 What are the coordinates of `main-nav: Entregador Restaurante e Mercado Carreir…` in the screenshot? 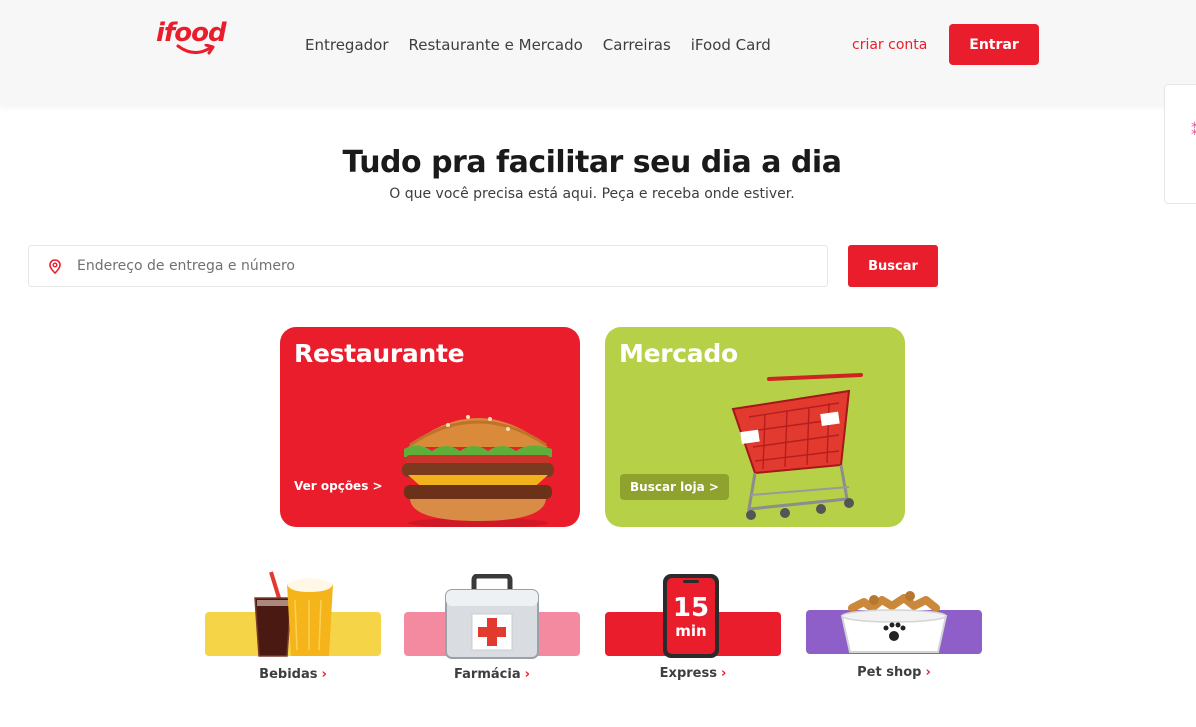 It's located at (538, 45).